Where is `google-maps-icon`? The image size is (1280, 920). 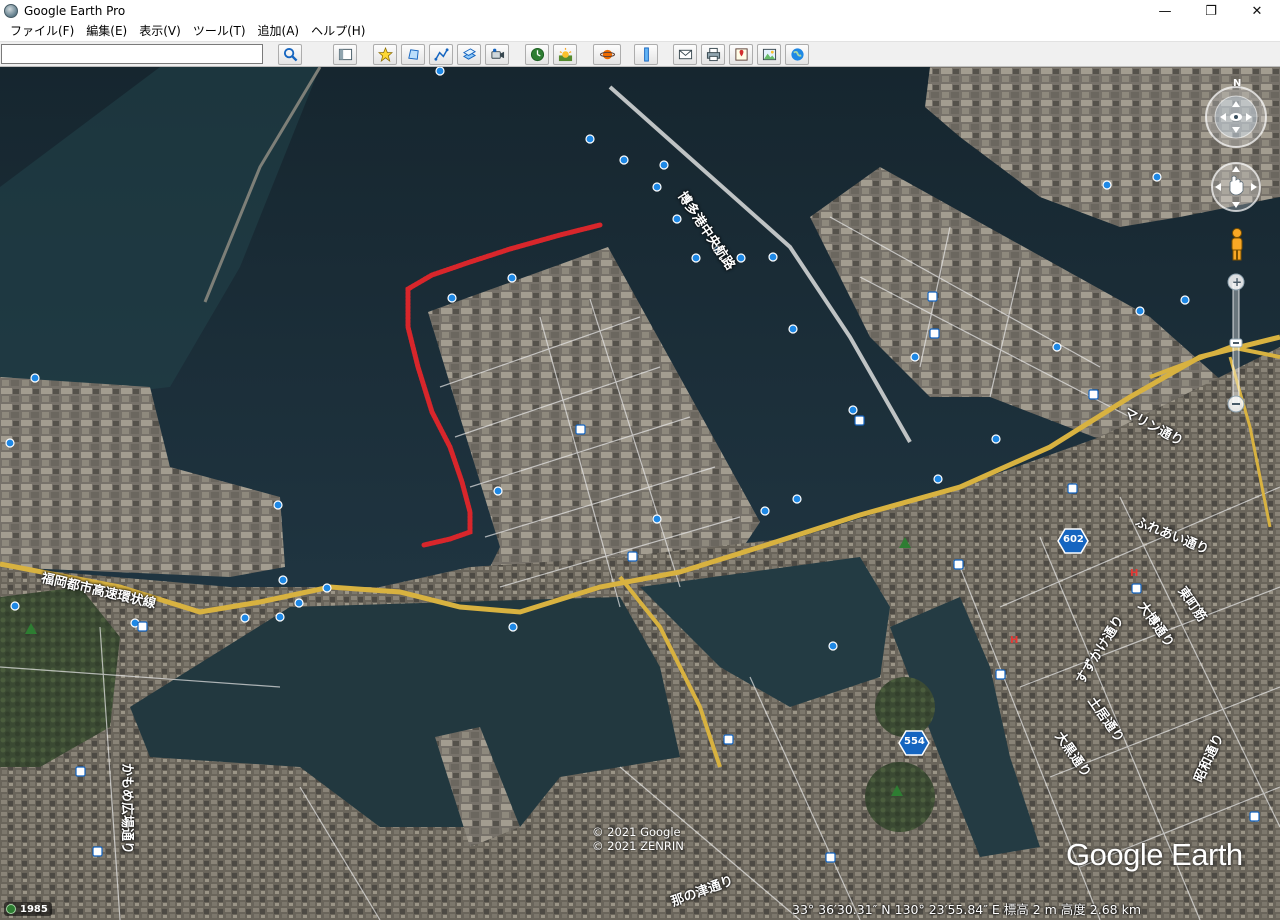
google-maps-icon is located at coordinates (741, 54).